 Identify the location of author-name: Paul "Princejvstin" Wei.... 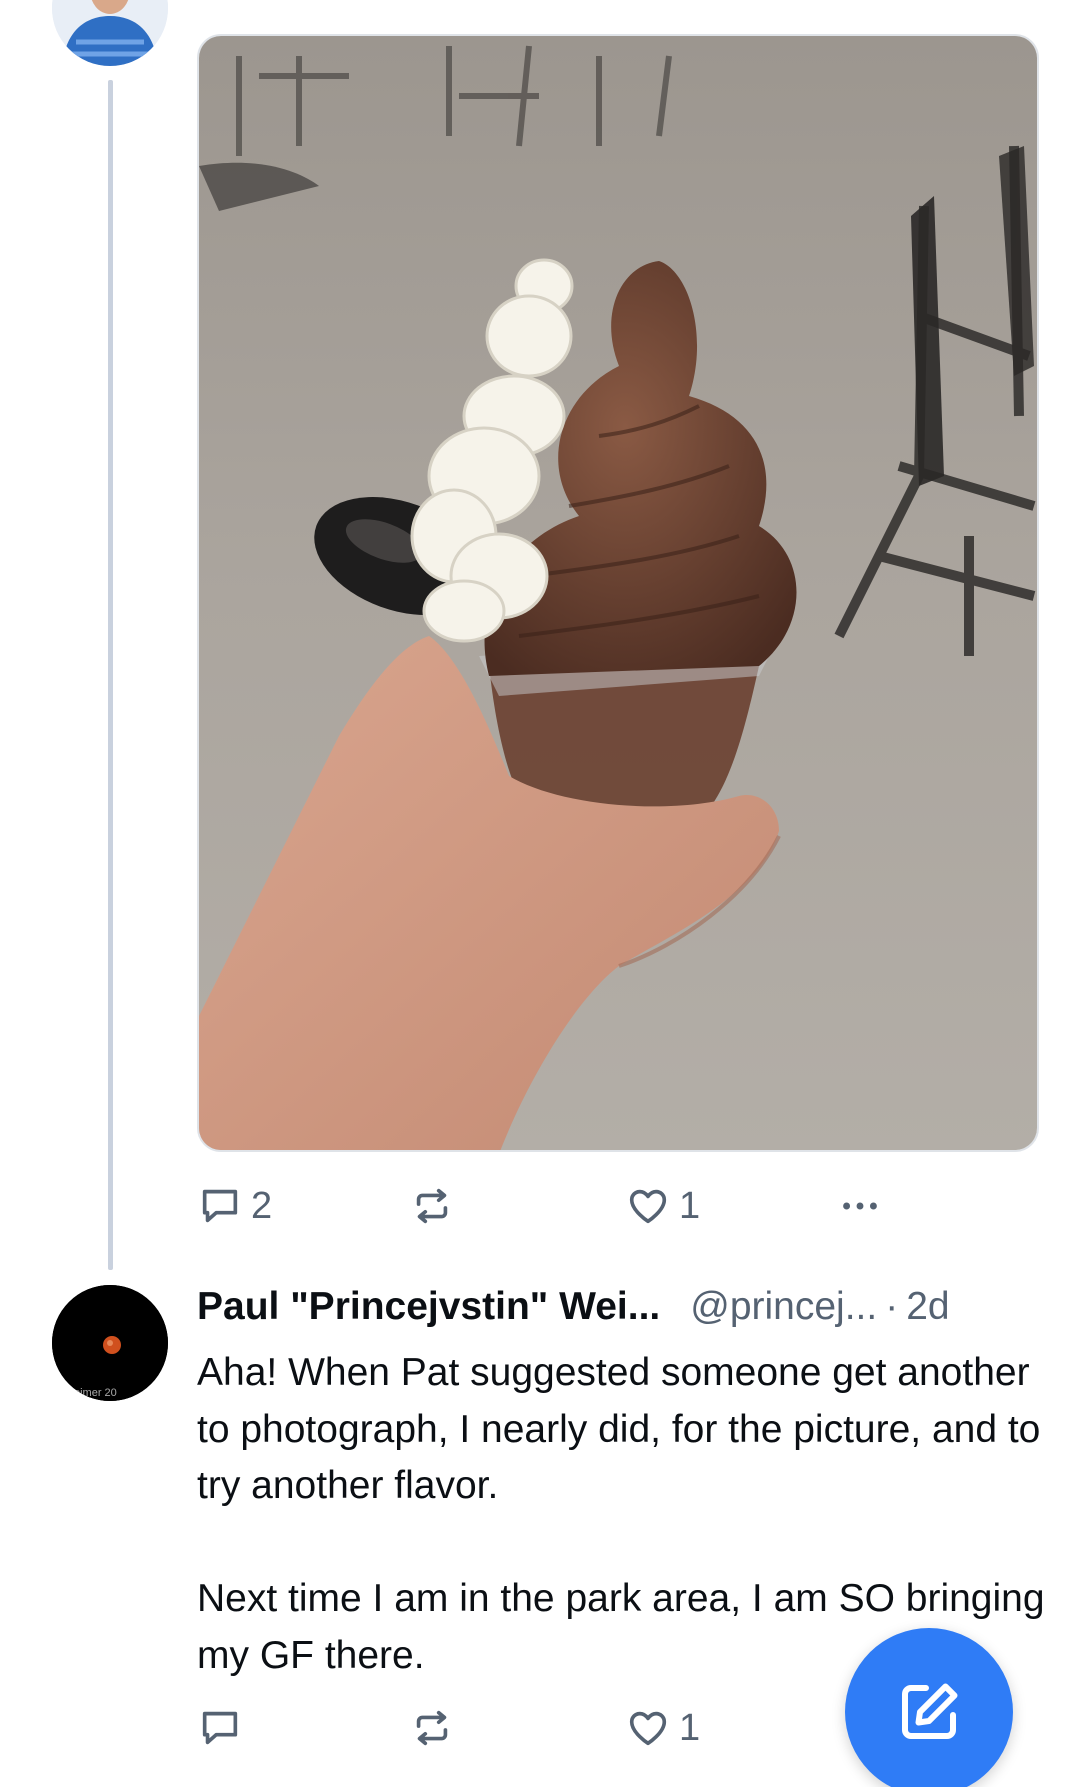
(428, 1307).